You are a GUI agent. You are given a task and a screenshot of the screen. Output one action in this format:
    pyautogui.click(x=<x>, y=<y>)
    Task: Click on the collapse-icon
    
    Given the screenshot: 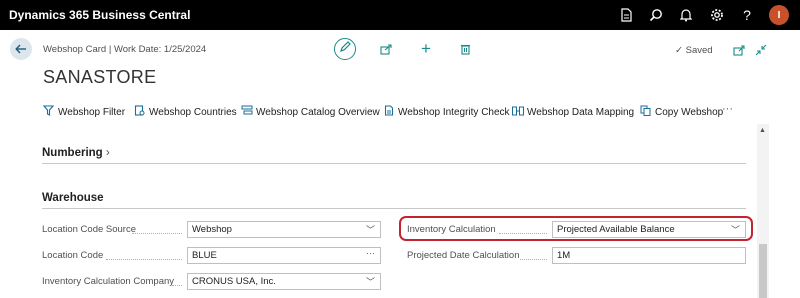 What is the action you would take?
    pyautogui.click(x=761, y=50)
    